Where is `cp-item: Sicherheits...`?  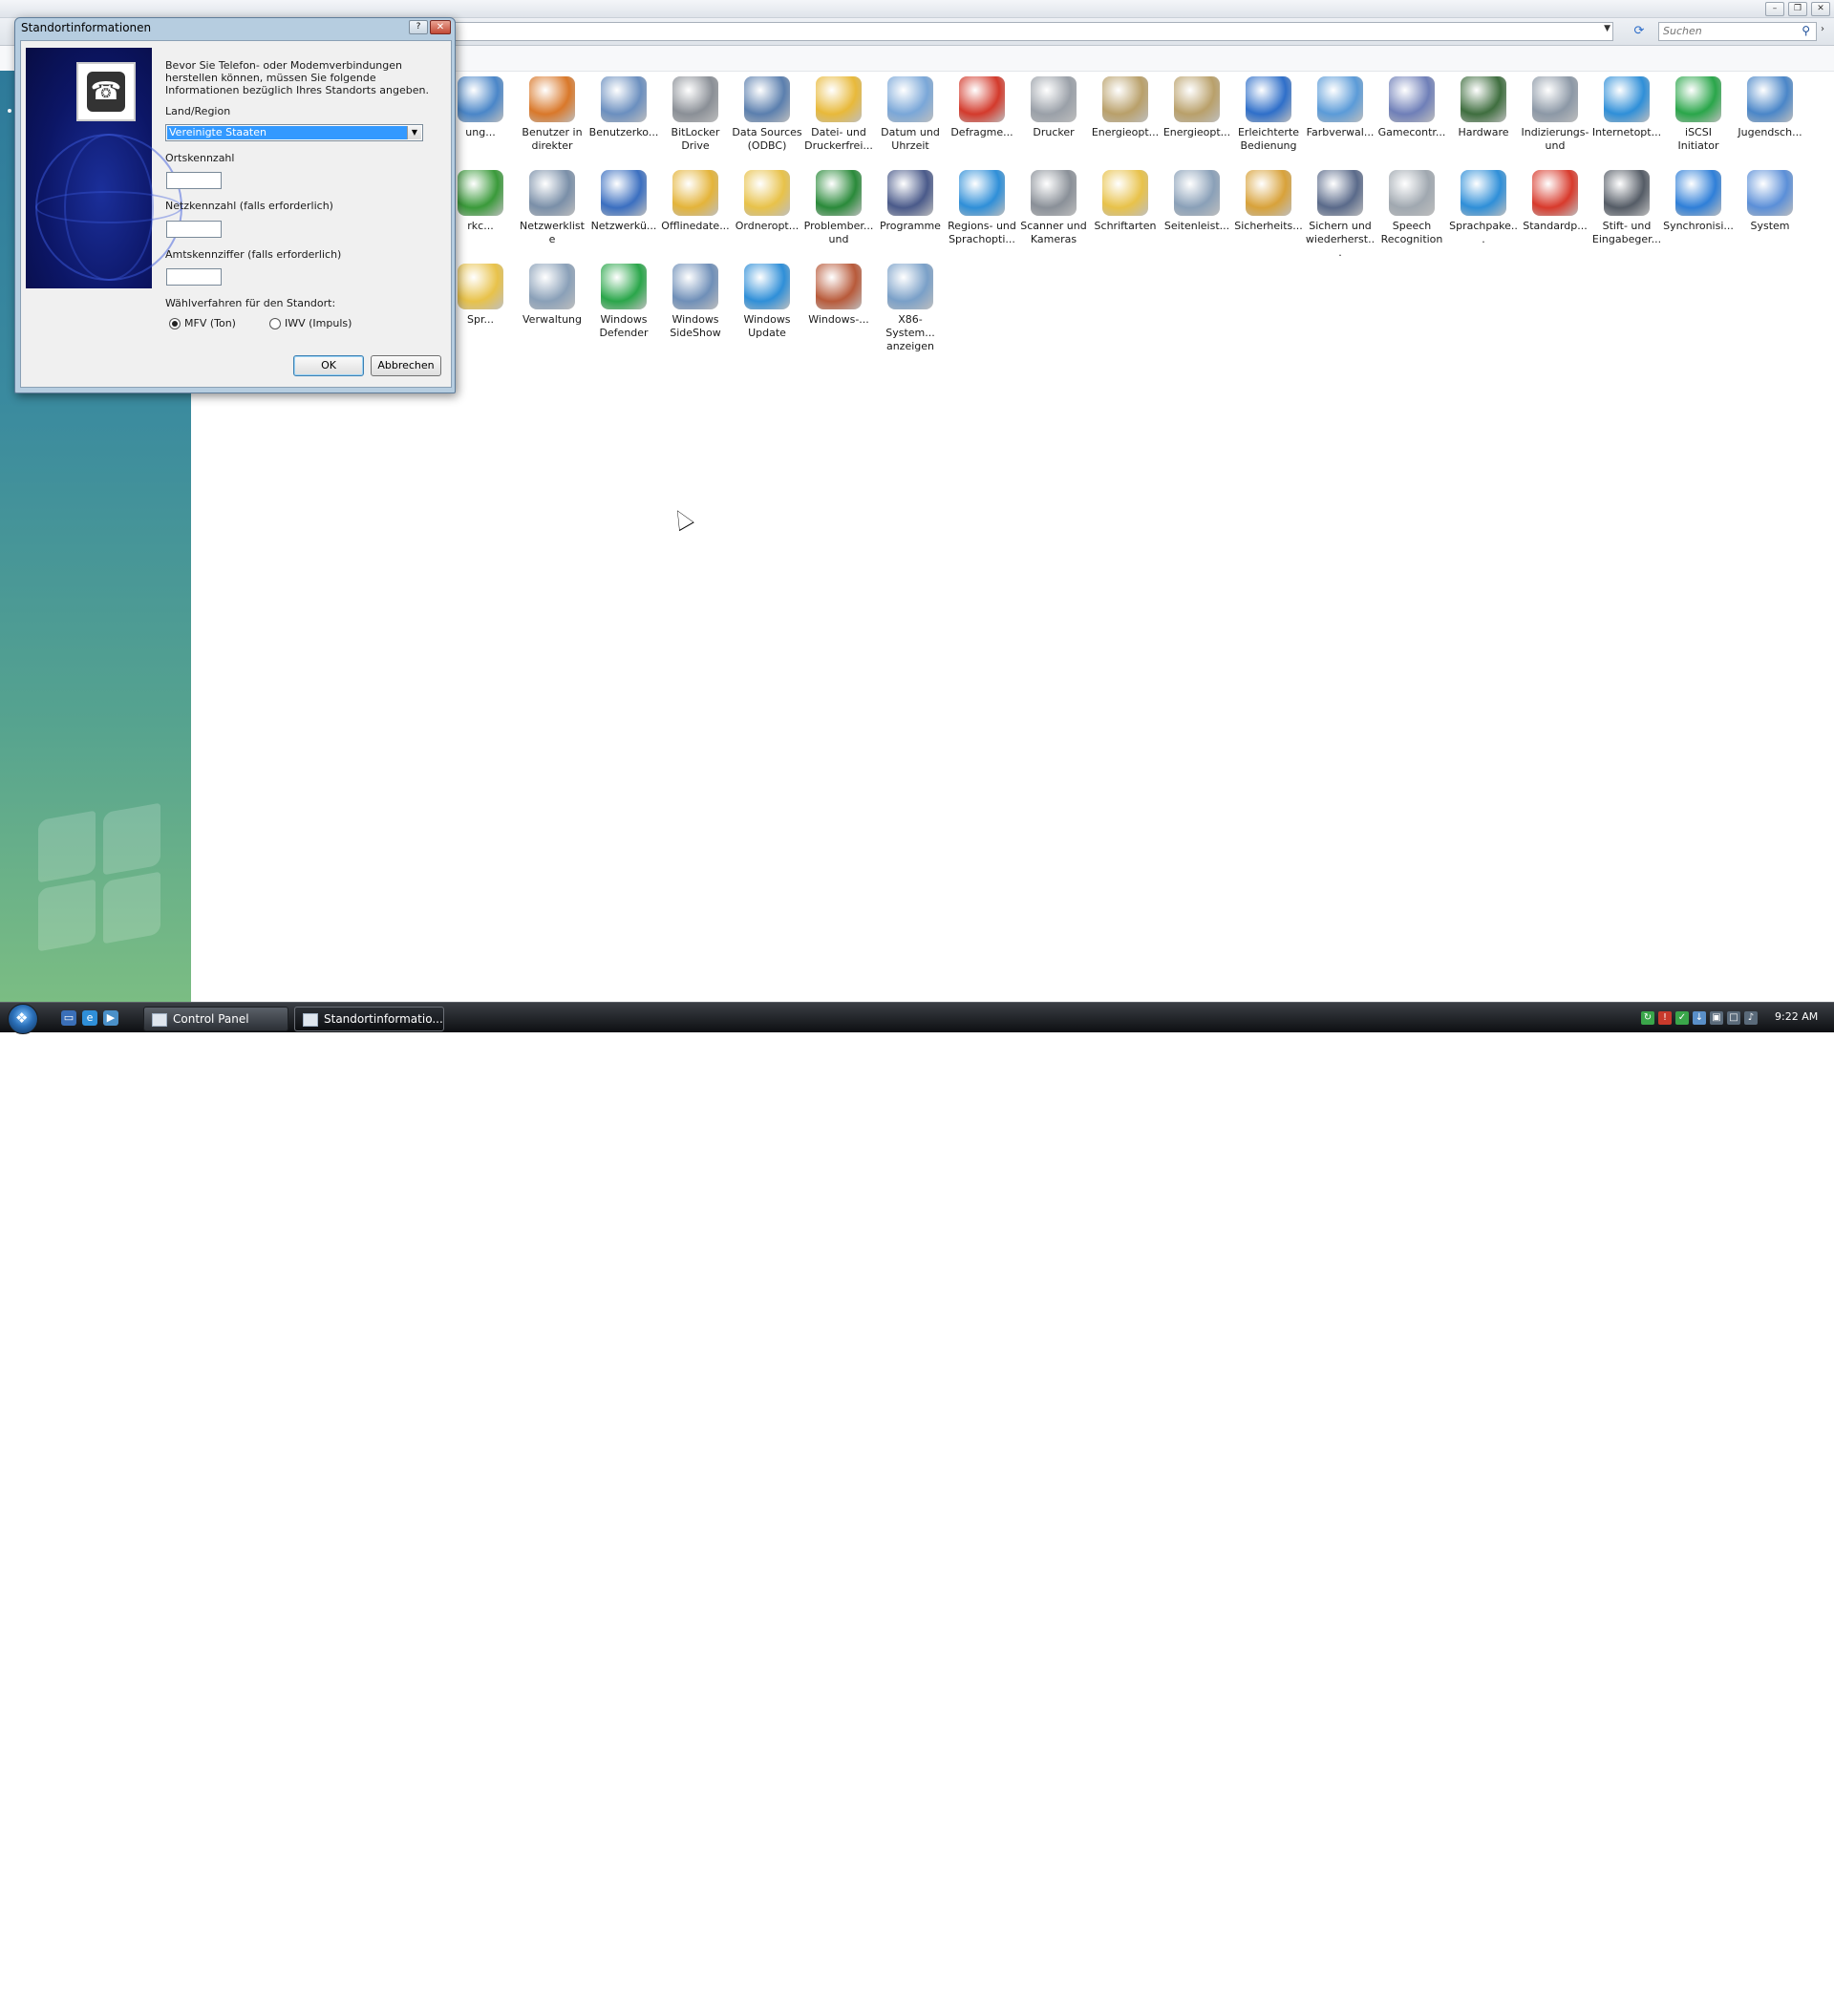
cp-item: Sicherheits... is located at coordinates (1269, 201).